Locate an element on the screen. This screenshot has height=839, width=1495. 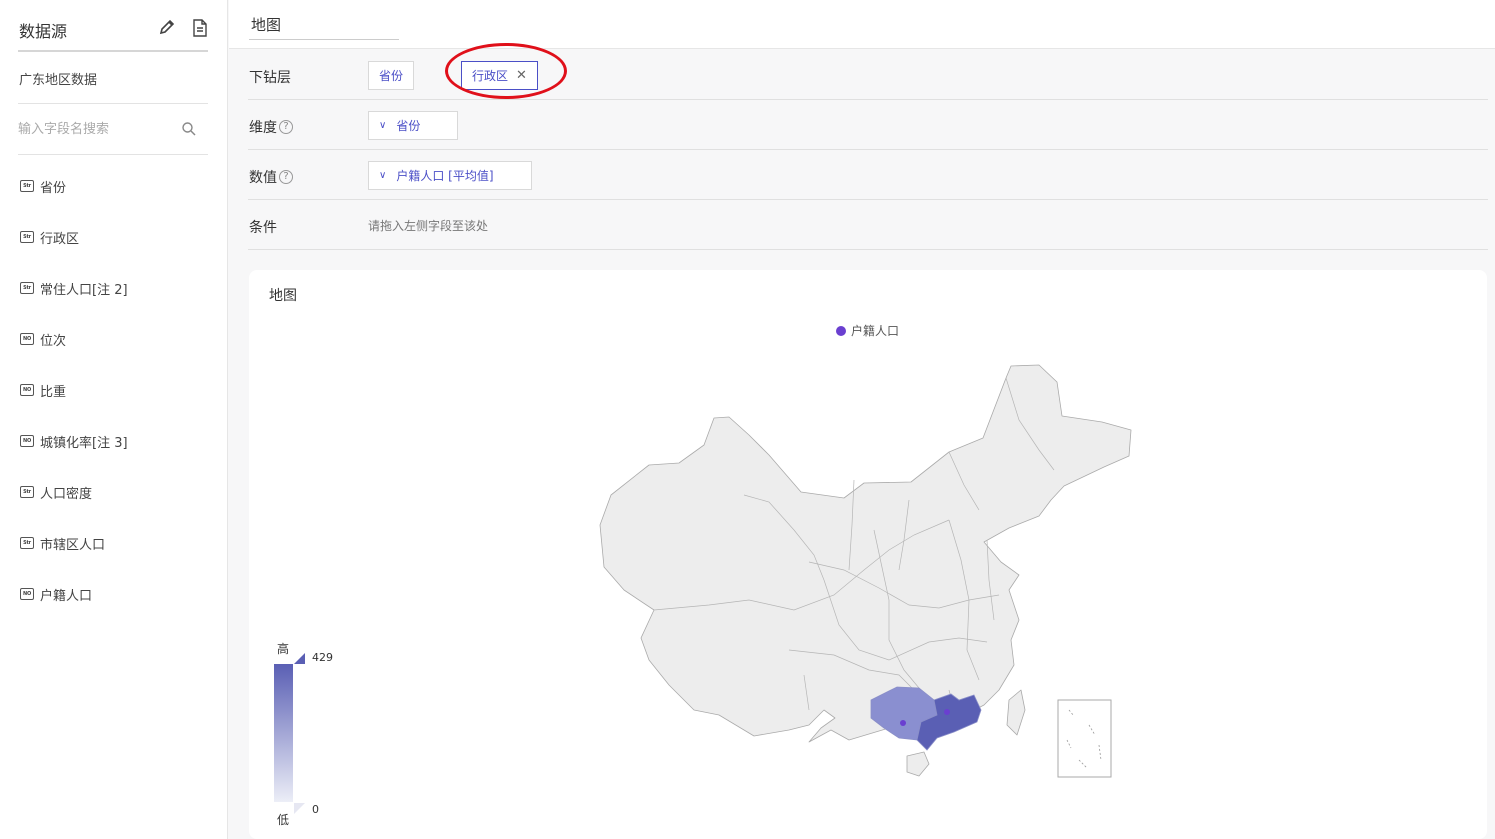
dimension-chip: ∨ 省份 is located at coordinates (413, 125).